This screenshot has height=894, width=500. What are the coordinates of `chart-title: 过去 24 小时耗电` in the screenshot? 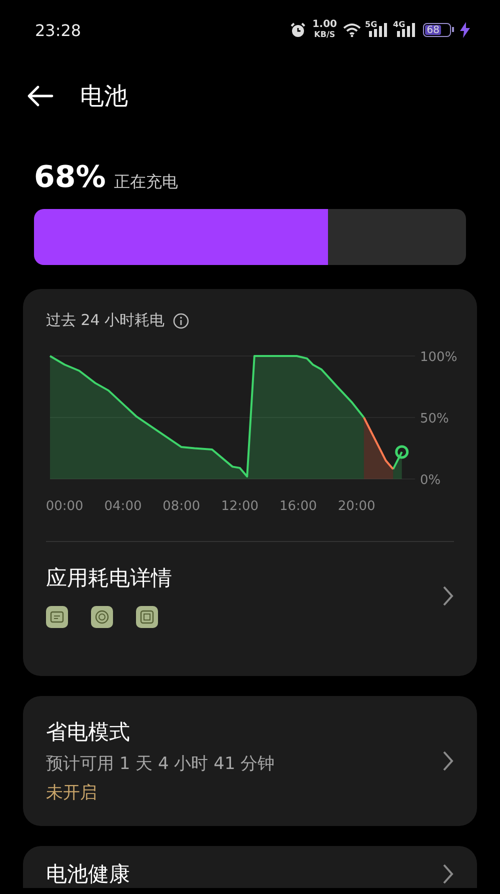 It's located at (105, 320).